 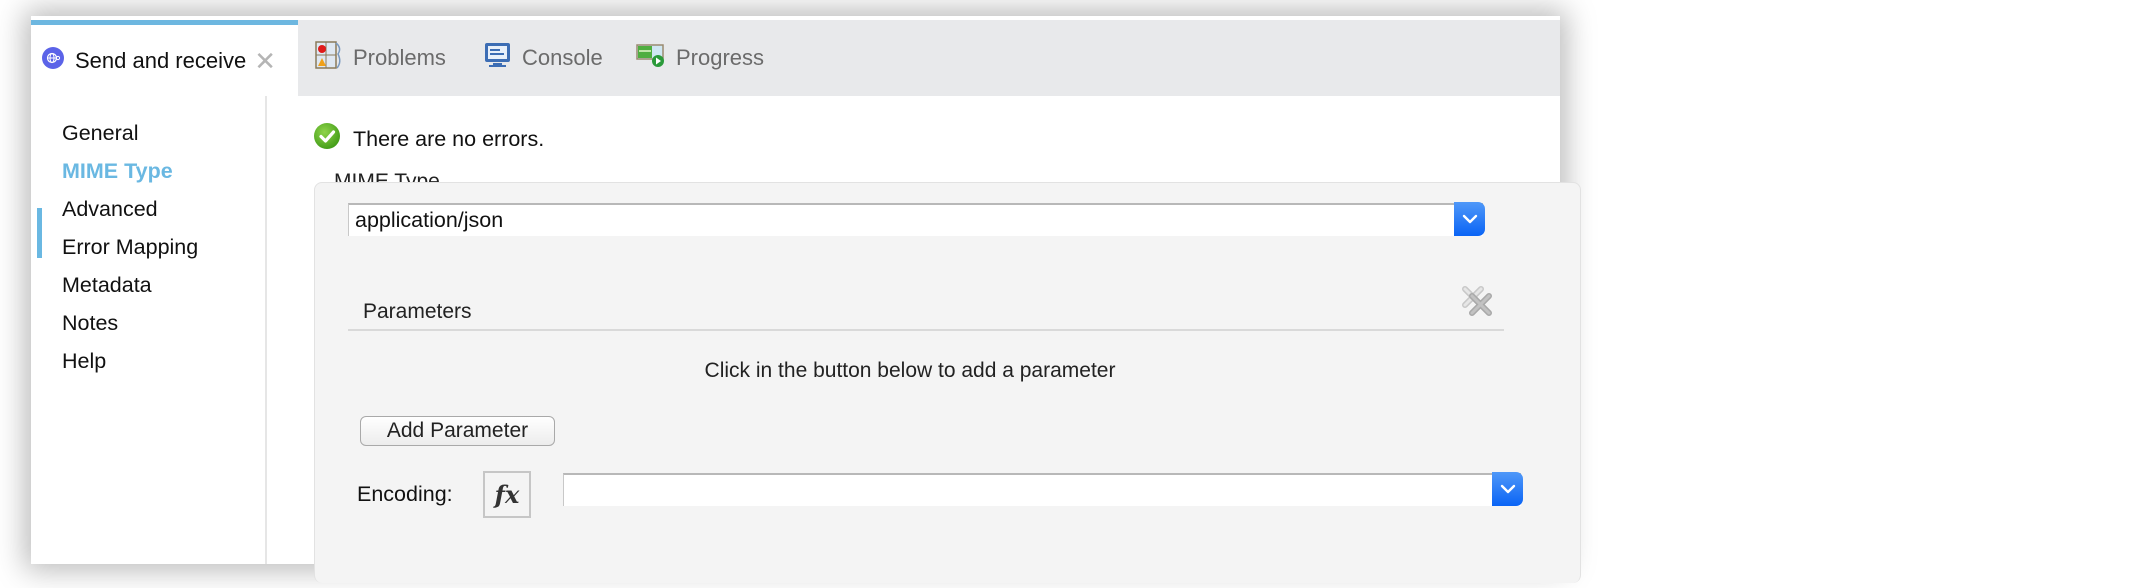 What do you see at coordinates (429, 220) in the screenshot?
I see `mime-type-value: application/json` at bounding box center [429, 220].